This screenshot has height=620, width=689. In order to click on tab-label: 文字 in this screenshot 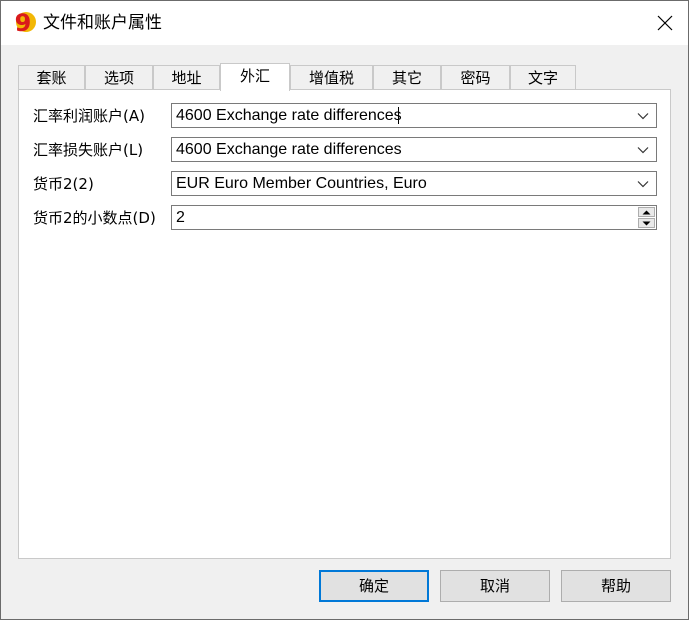, I will do `click(542, 78)`.